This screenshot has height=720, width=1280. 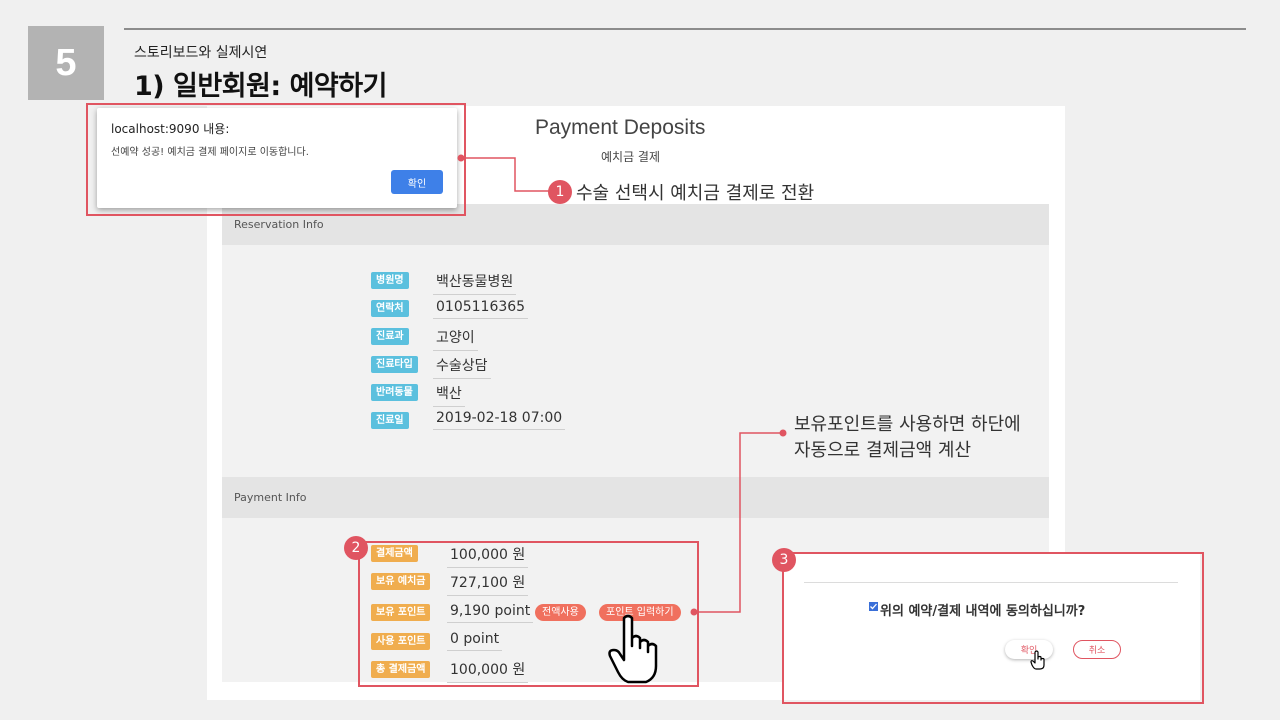 I want to click on reservation-label: 진료일, so click(x=390, y=420).